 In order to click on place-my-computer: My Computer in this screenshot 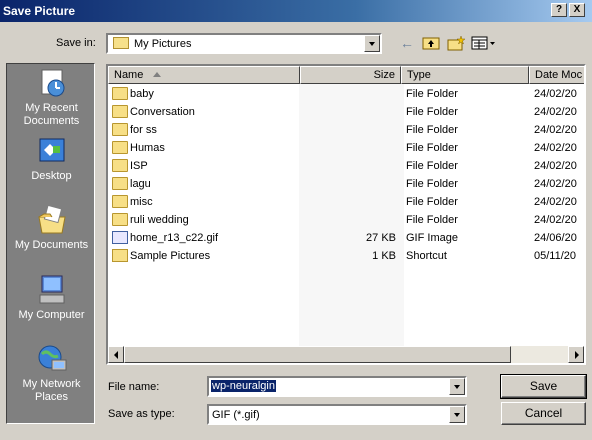, I will do `click(51, 298)`.